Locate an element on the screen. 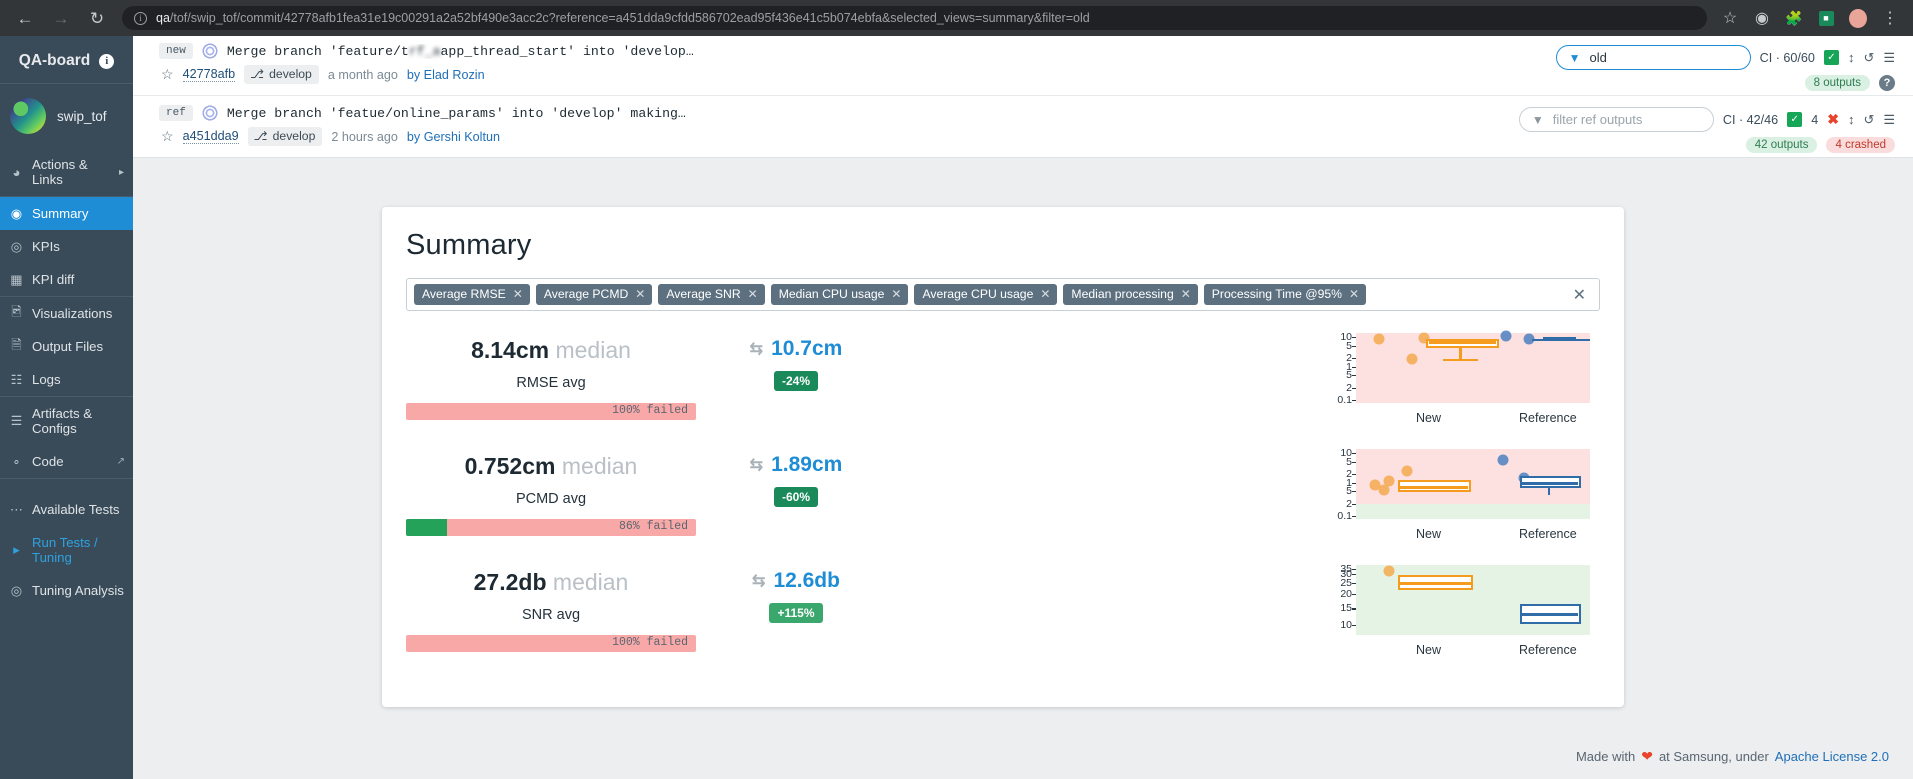 The image size is (1913, 779). filter-input-new: ▼ old is located at coordinates (1653, 57).